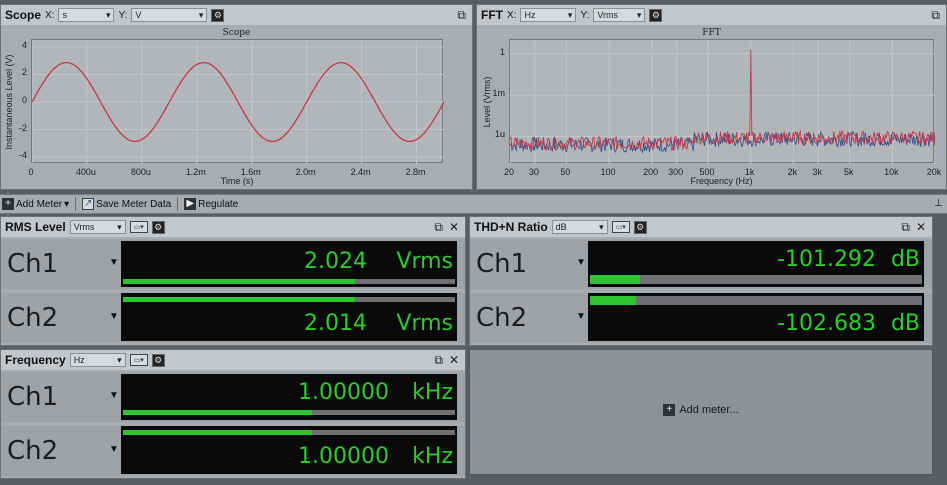  What do you see at coordinates (502, 264) in the screenshot?
I see `thdn-ch1-name: Ch1` at bounding box center [502, 264].